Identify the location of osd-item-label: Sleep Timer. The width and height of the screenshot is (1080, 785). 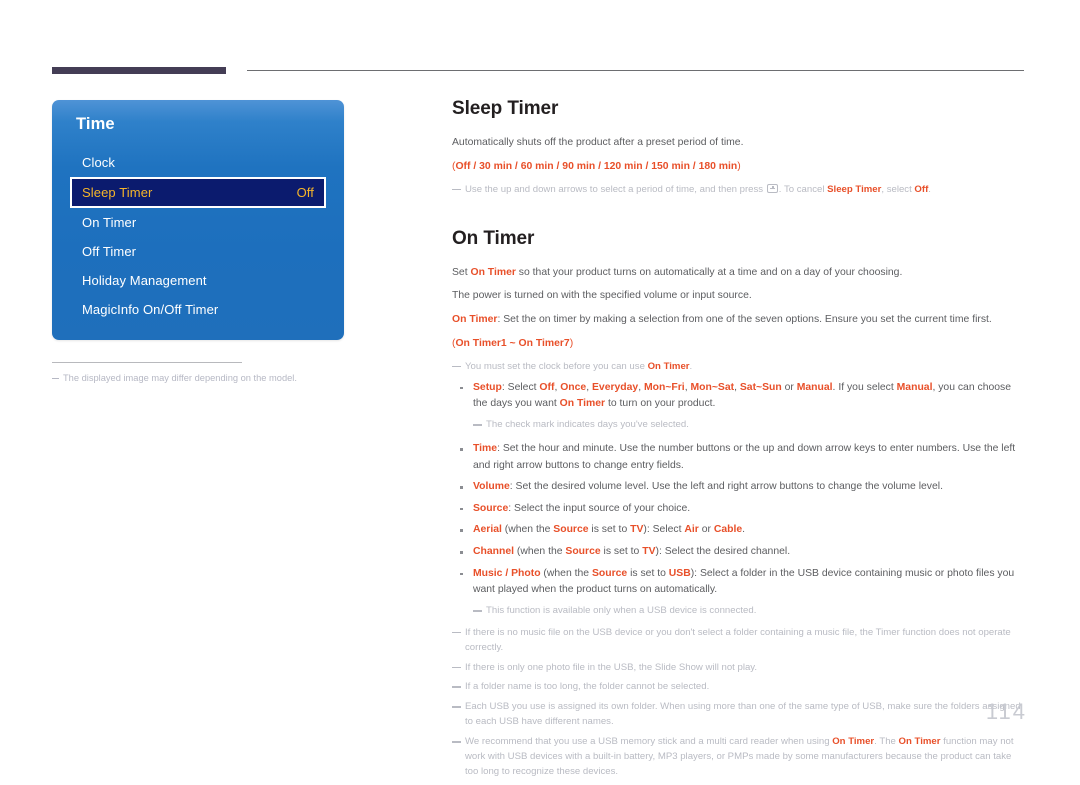
(117, 192).